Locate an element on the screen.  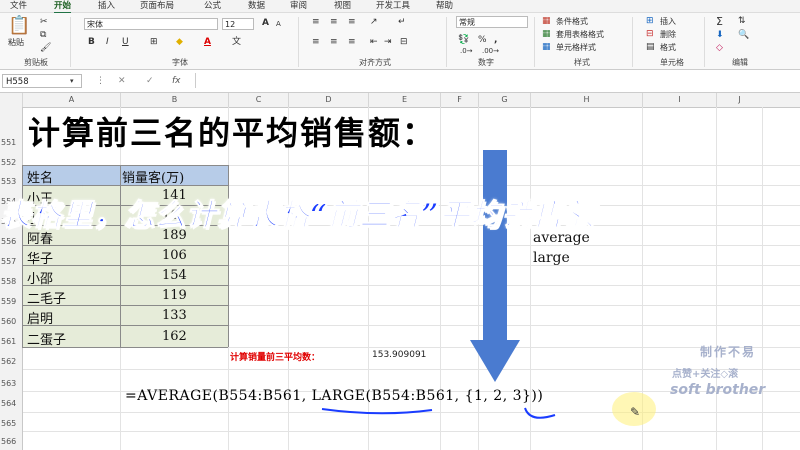
align-bottom-icon: ≡ is located at coordinates (352, 22).